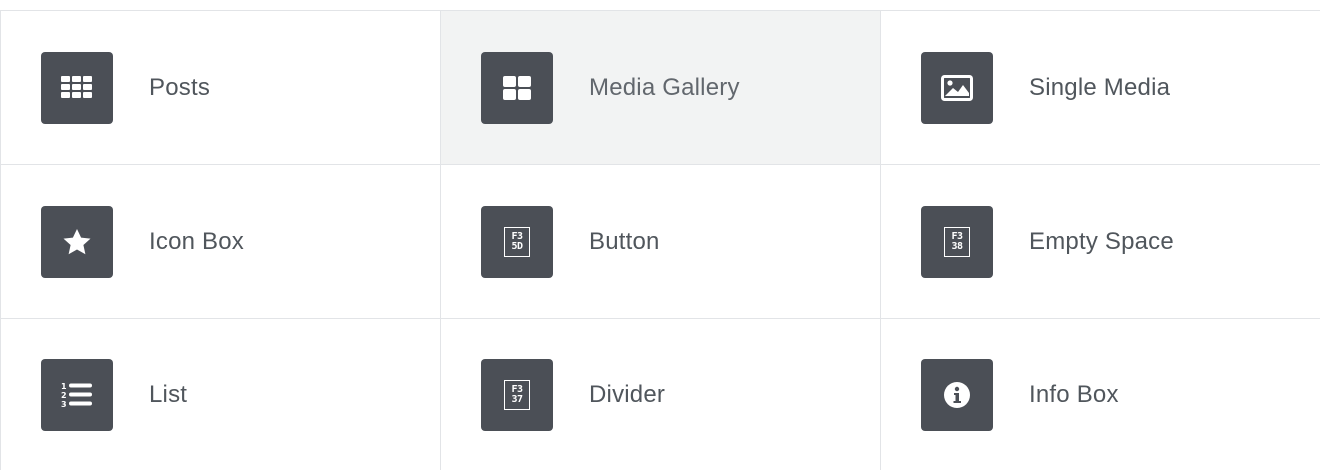  I want to click on block-label: List, so click(168, 394).